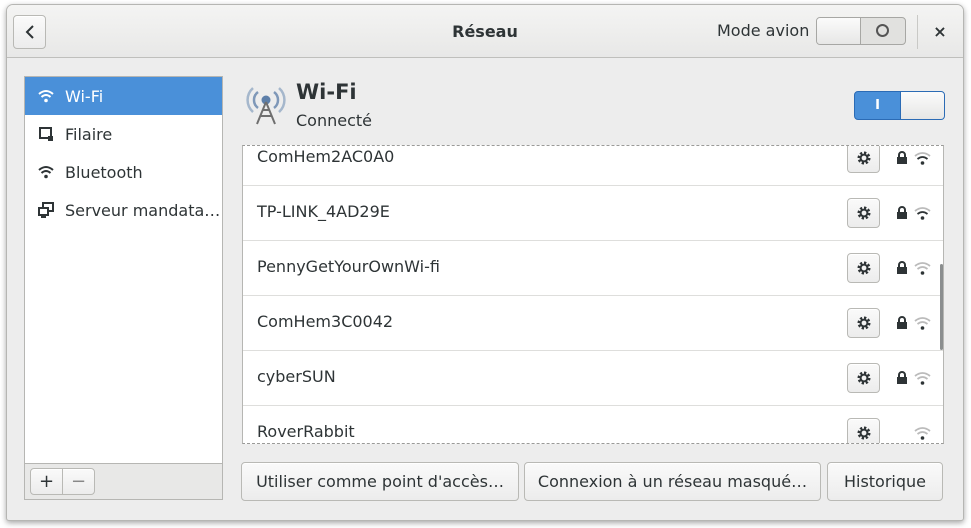 Image resolution: width=971 pixels, height=528 pixels. I want to click on switch-on-label: I, so click(877, 105).